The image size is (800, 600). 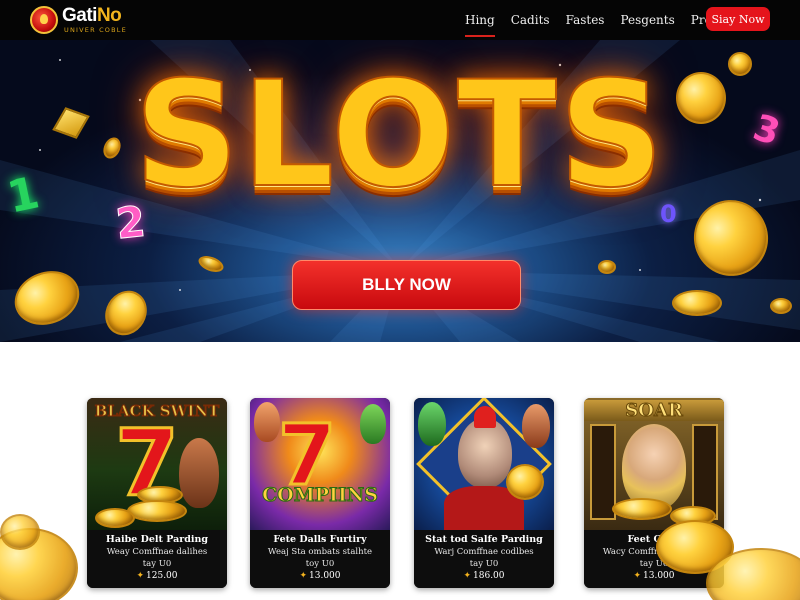 What do you see at coordinates (485, 417) in the screenshot?
I see `hair-decoration` at bounding box center [485, 417].